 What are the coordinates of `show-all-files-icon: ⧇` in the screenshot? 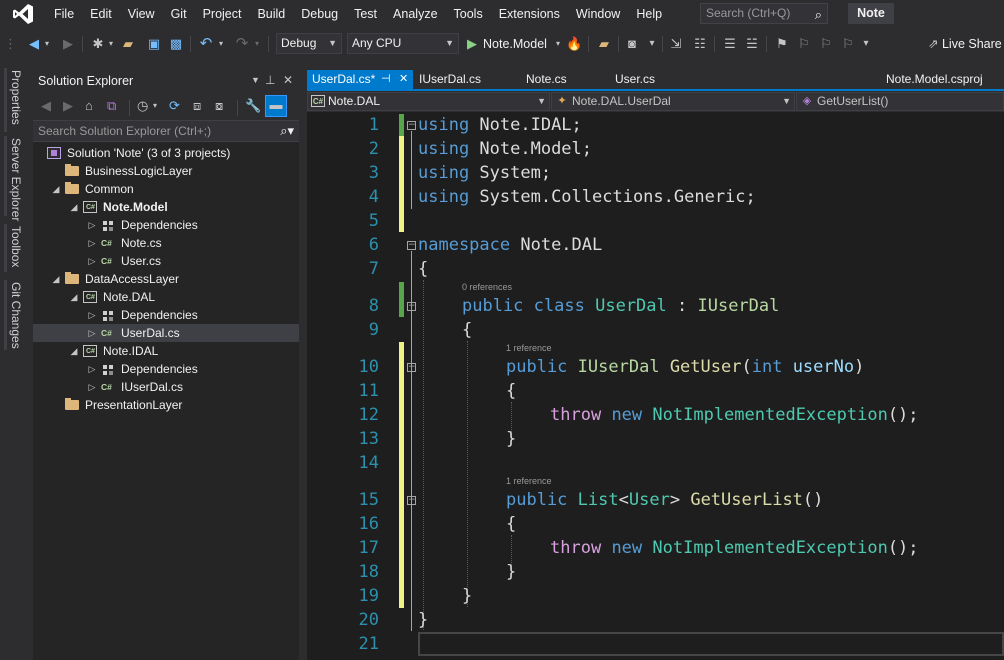 It's located at (219, 106).